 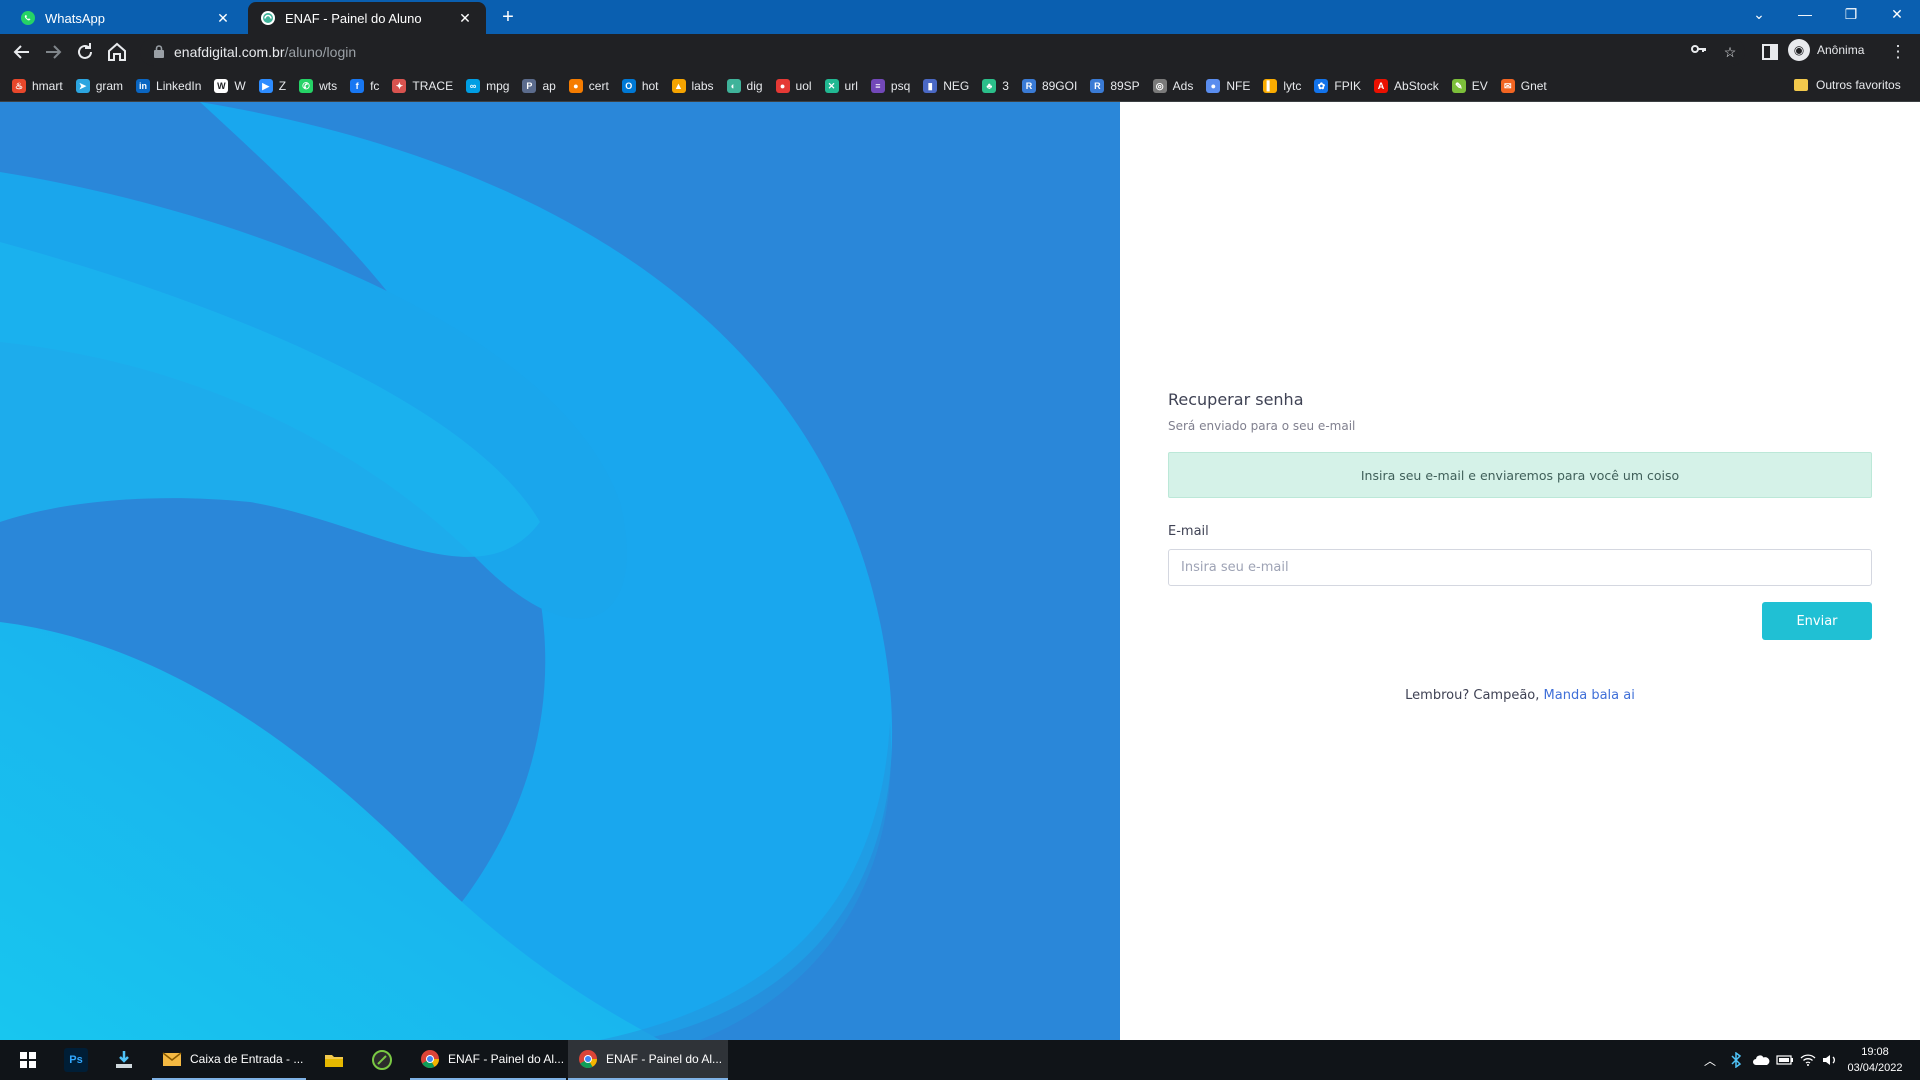 I want to click on bookmark-item: ♣ 3, so click(x=995, y=86).